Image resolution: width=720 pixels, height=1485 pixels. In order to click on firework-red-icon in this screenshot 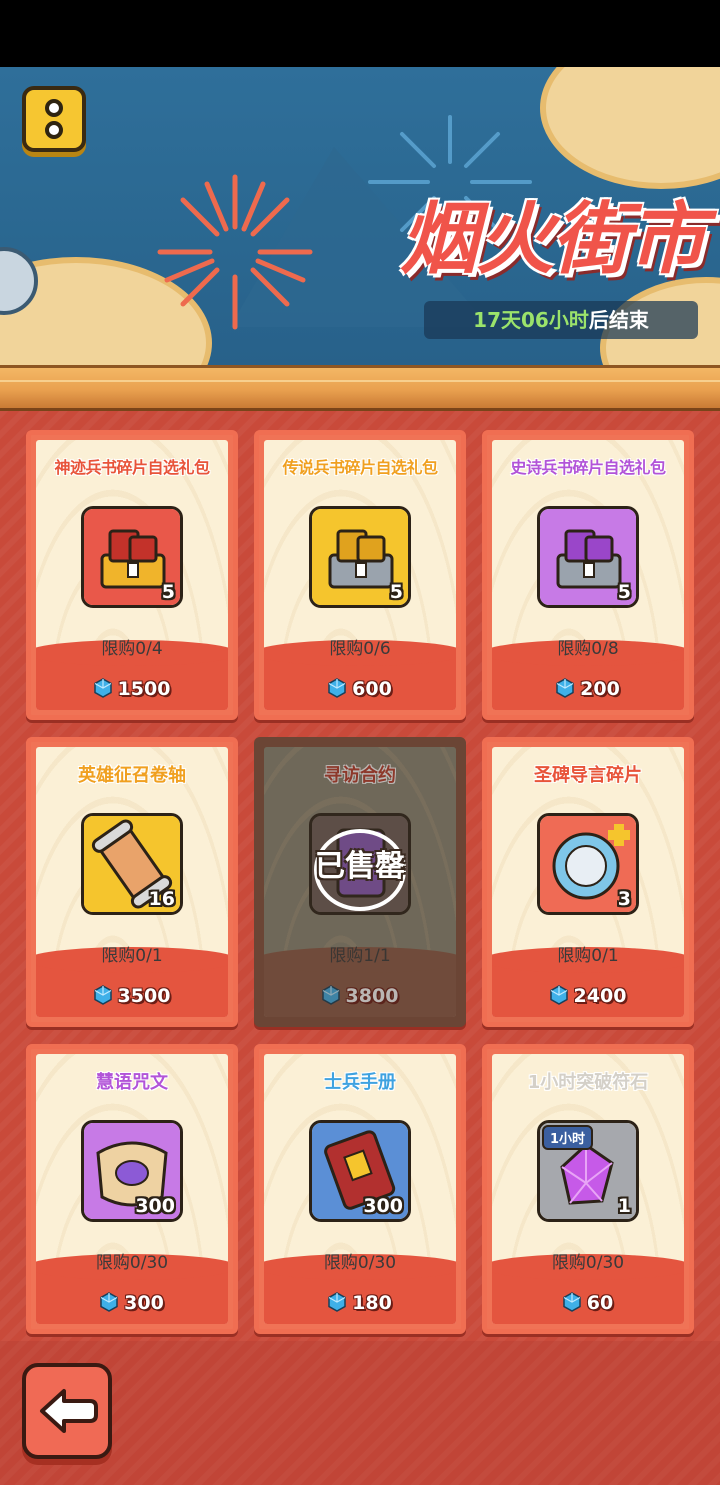, I will do `click(235, 252)`.